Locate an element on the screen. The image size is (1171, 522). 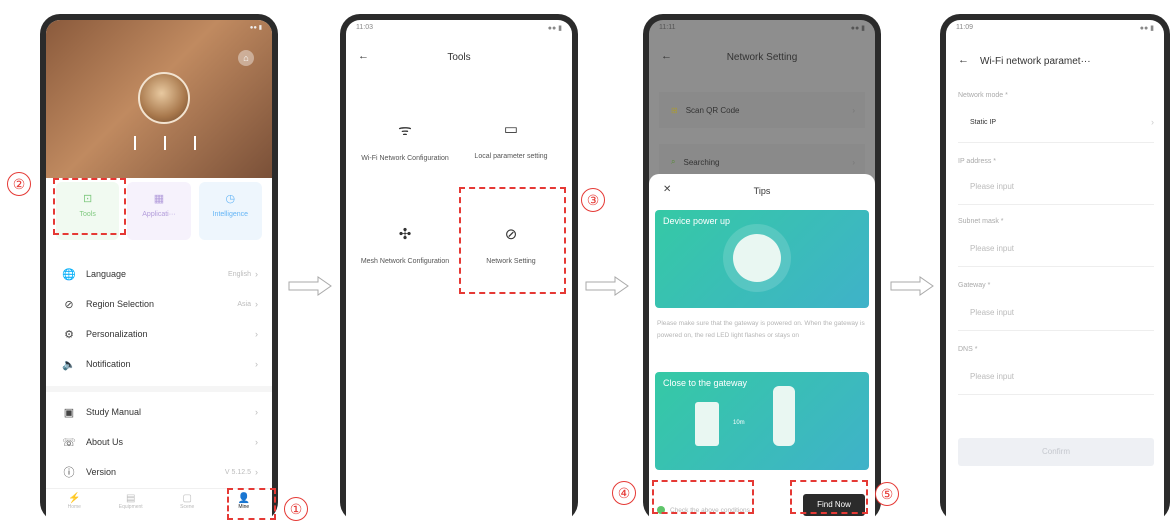
qr-icon: ⊞ is located at coordinates (674, 110).